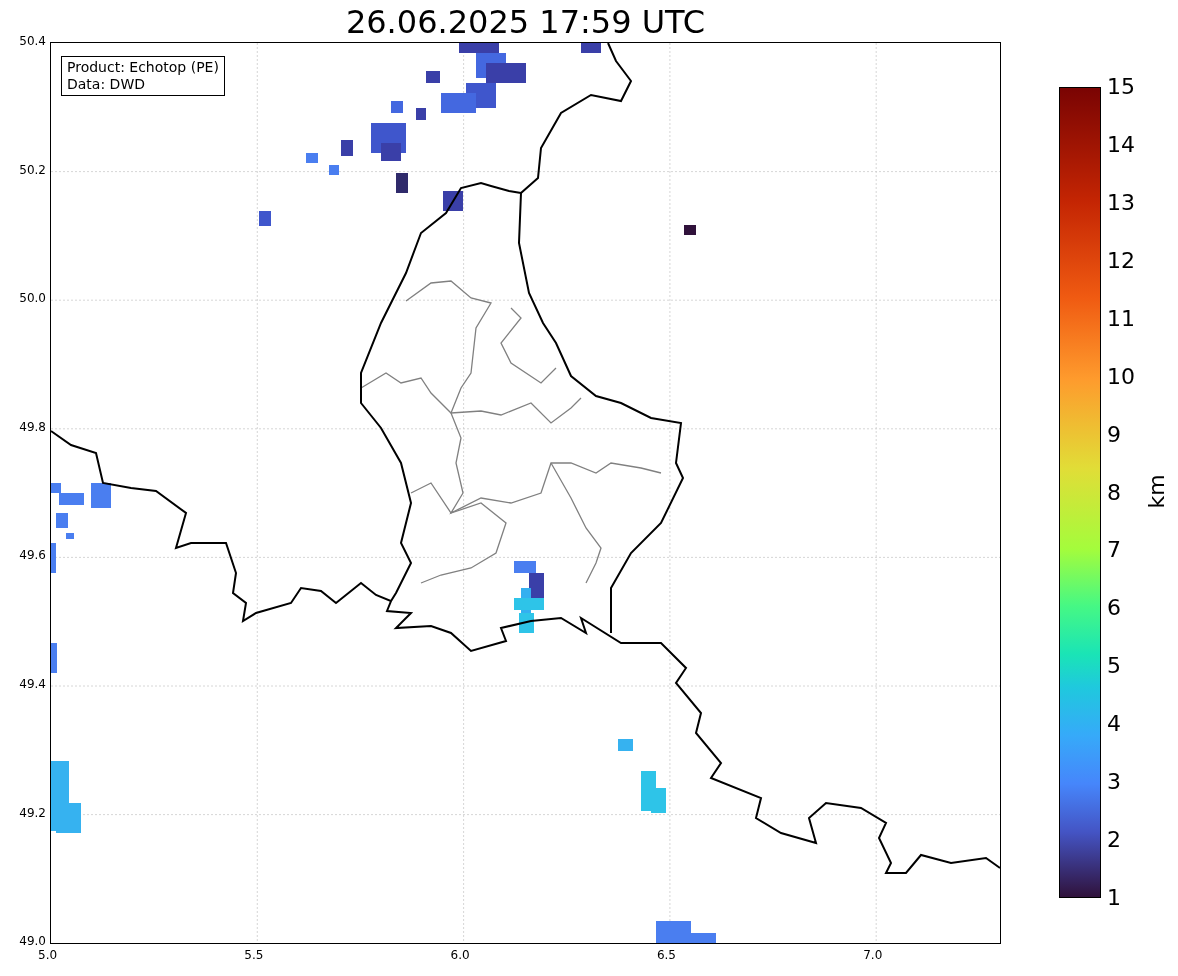  Describe the element at coordinates (1114, 782) in the screenshot. I see `colorbar-tick-label: 3` at that location.